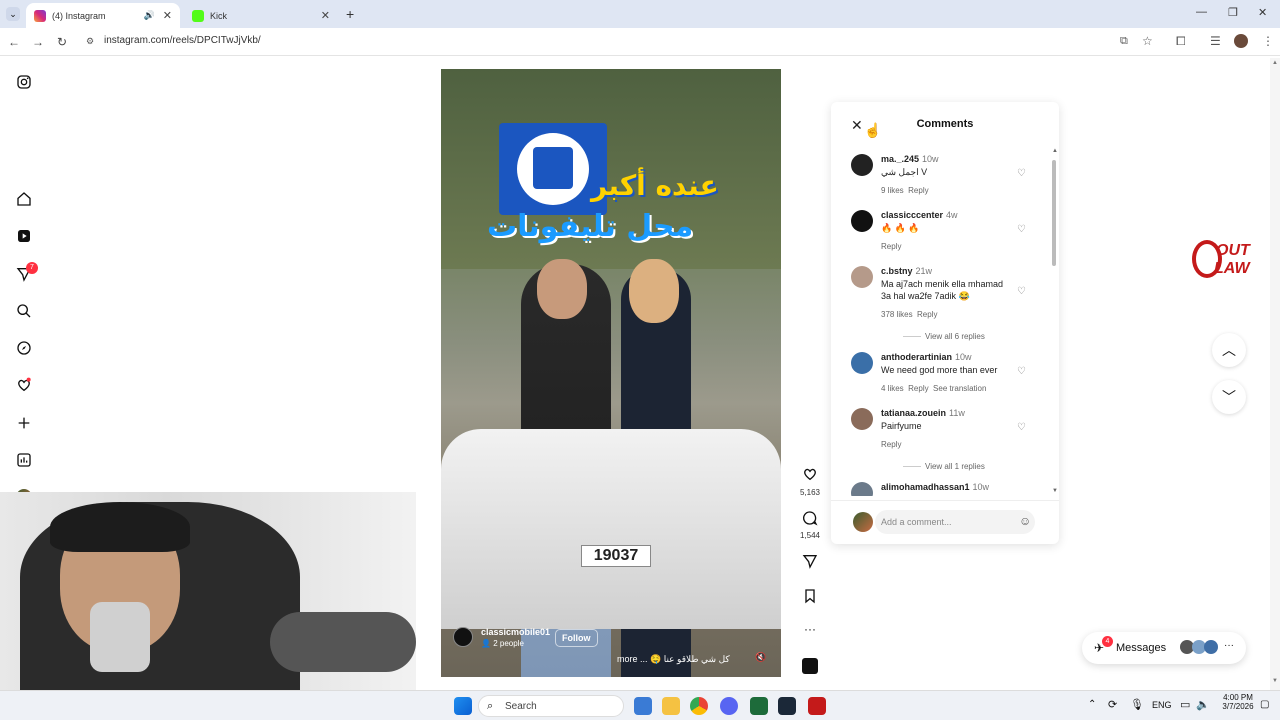 The width and height of the screenshot is (1280, 720). I want to click on language-indicator: ENG, so click(1162, 705).